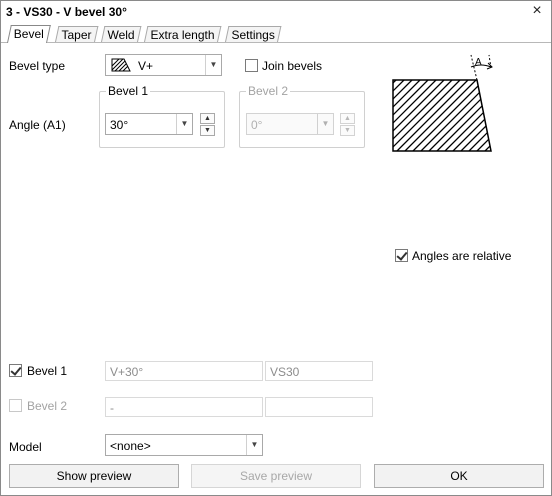  I want to click on bevel2-group-title: Bevel 2, so click(268, 91).